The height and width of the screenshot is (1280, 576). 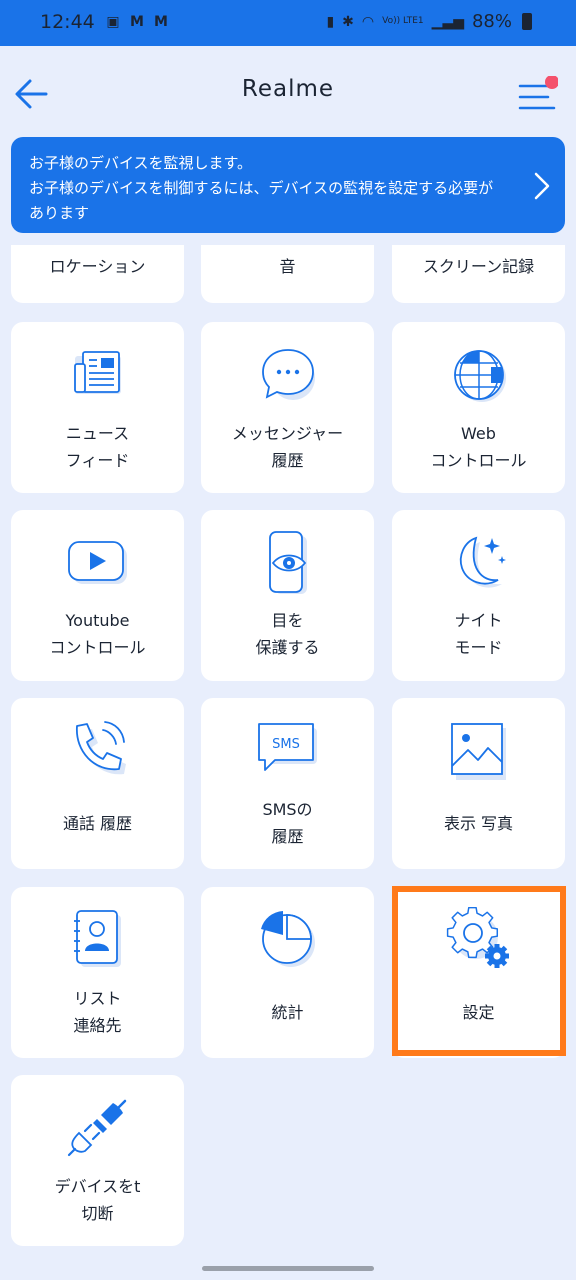 I want to click on page-title: Realme, so click(x=288, y=89).